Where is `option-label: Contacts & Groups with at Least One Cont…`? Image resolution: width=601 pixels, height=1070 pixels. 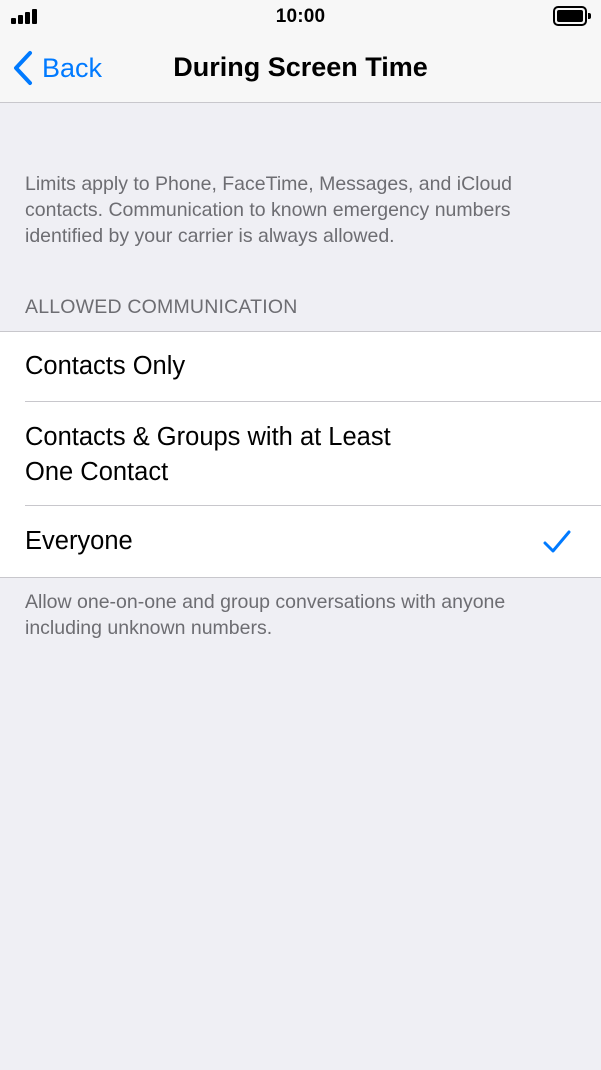
option-label: Contacts & Groups with at Least One Cont… is located at coordinates (208, 454).